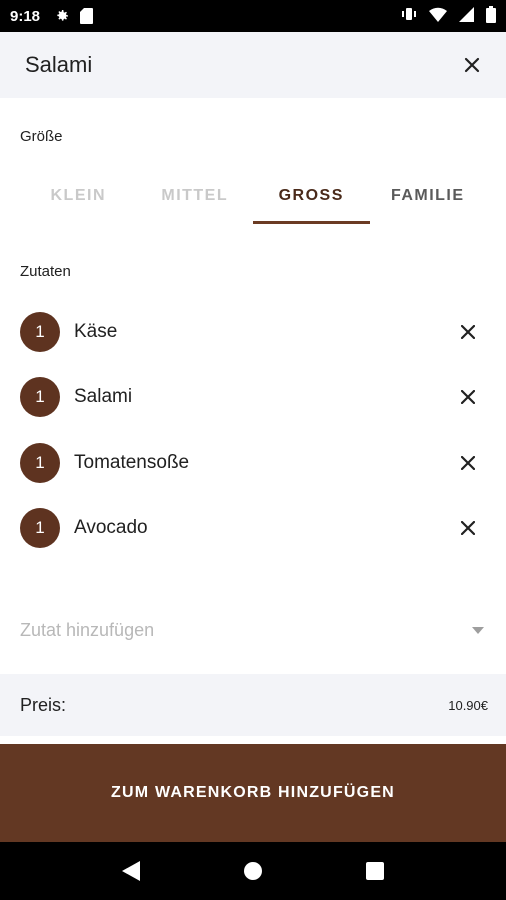  Describe the element at coordinates (111, 527) in the screenshot. I see `ingredient-name: Avocado` at that location.